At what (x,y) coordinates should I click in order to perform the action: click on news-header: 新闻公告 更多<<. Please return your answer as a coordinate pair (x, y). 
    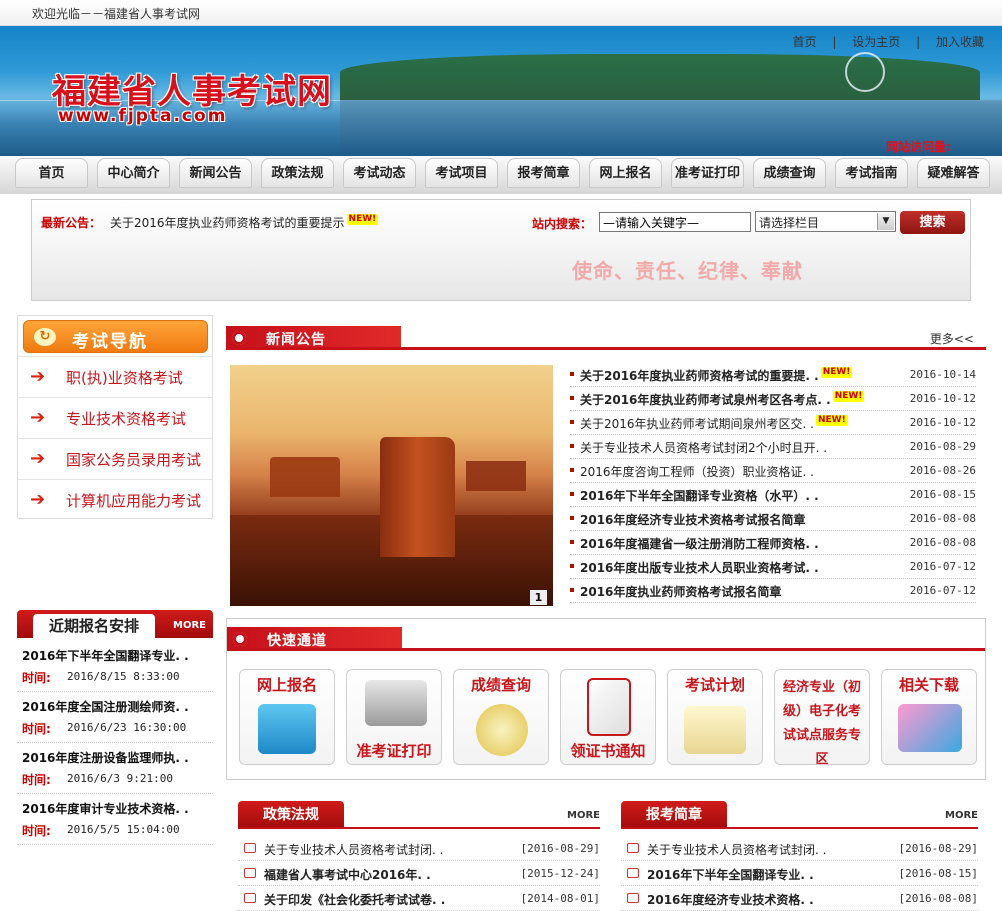
    Looking at the image, I should click on (606, 338).